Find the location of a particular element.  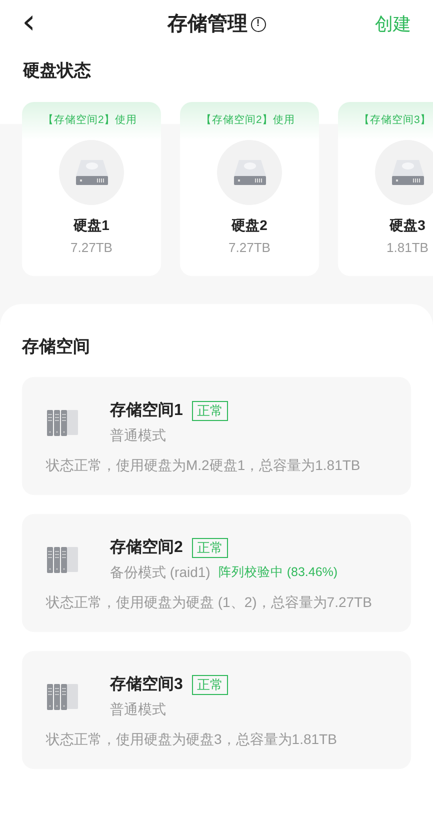

storage-space-description: 状态正常，使用硬盘为硬盘3，总容量为1.81TB is located at coordinates (192, 739).